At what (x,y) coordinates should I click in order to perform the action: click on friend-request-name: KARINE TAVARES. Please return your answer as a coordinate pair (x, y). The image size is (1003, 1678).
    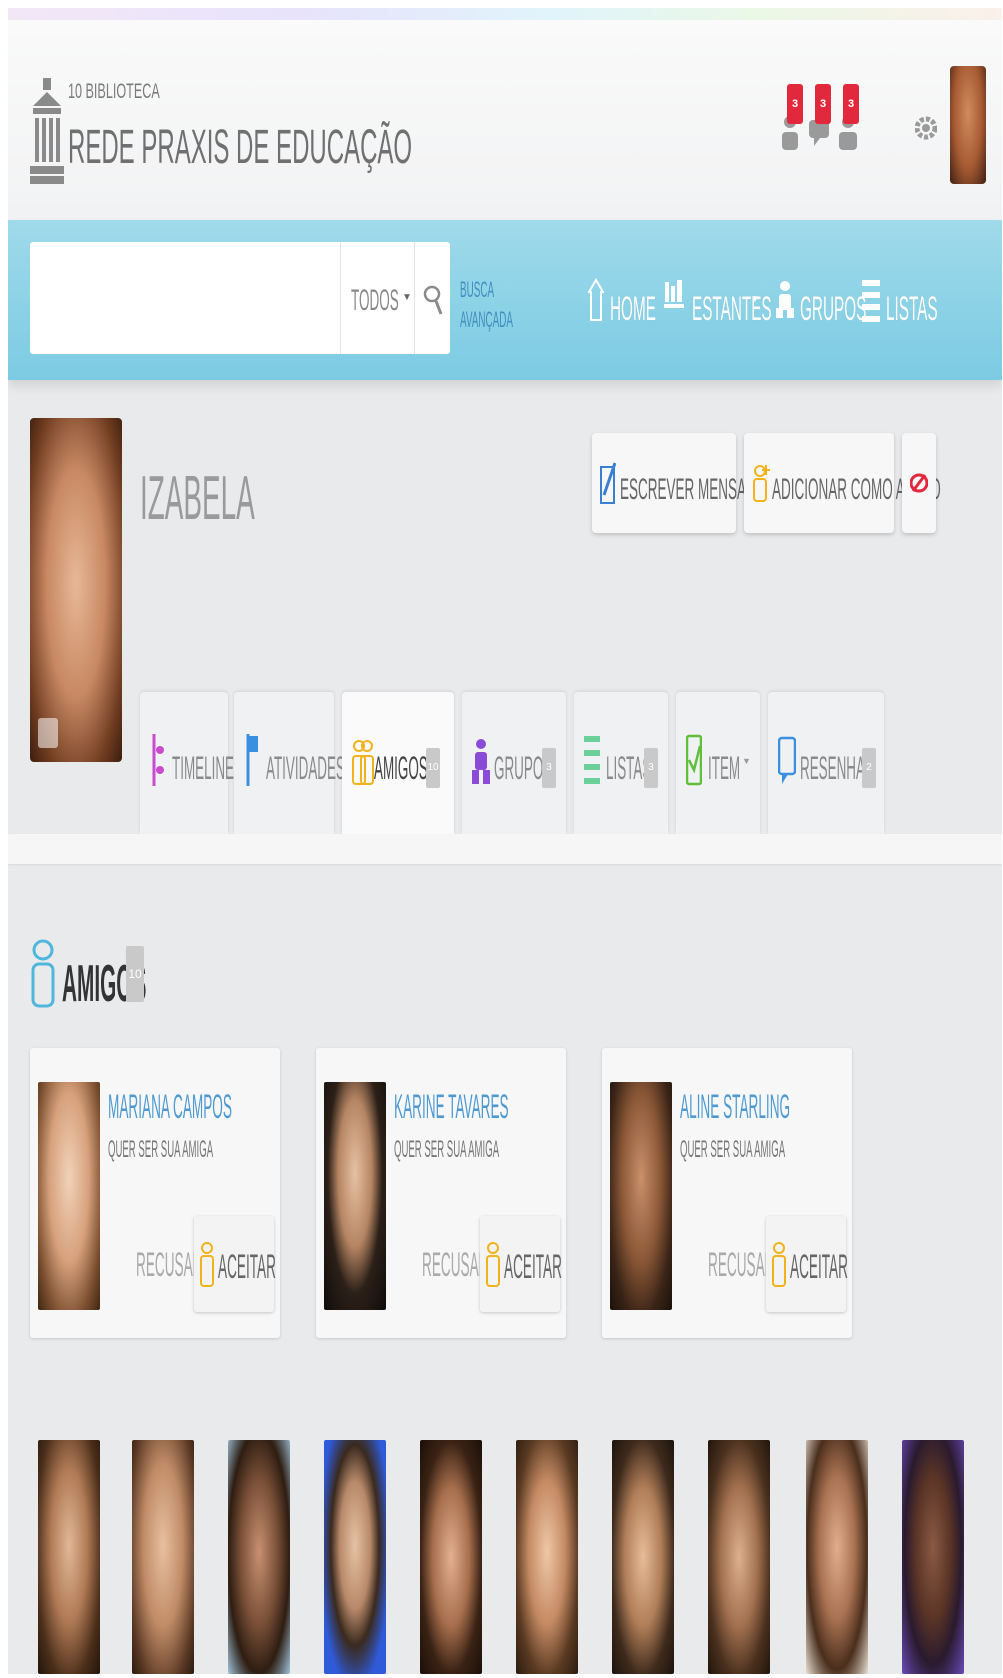
    Looking at the image, I should click on (451, 1107).